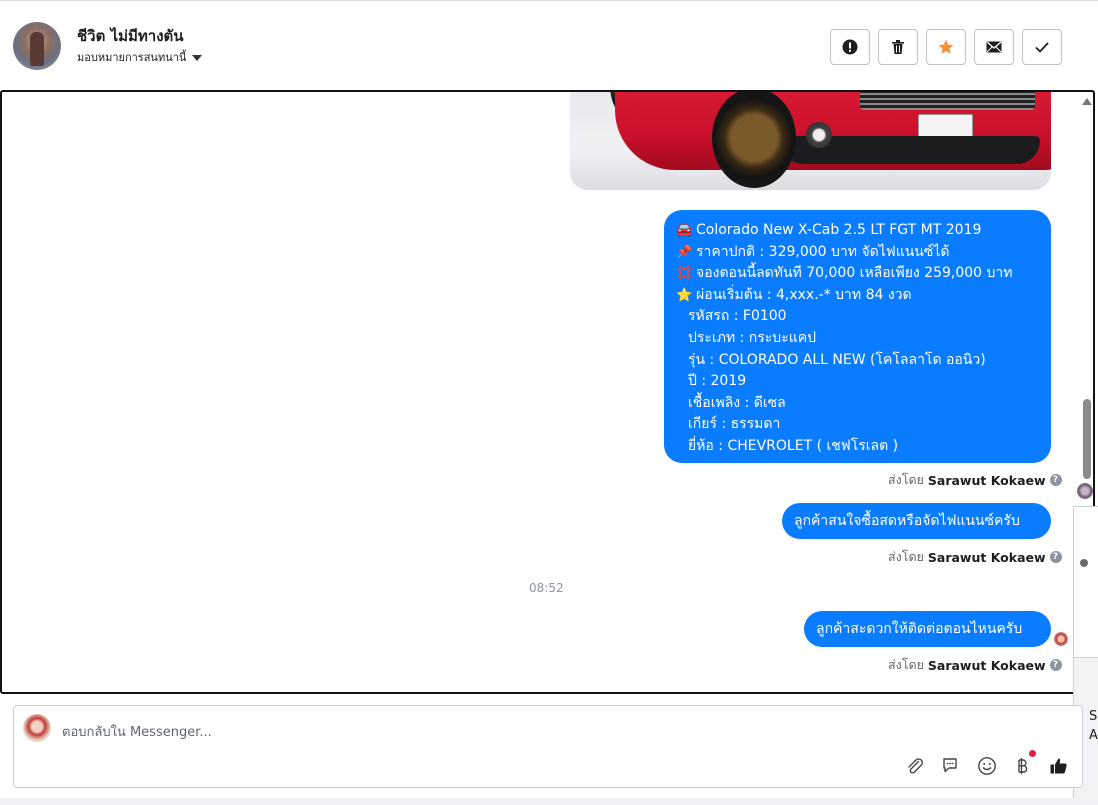 Image resolution: width=1098 pixels, height=805 pixels. I want to click on star-button, so click(946, 47).